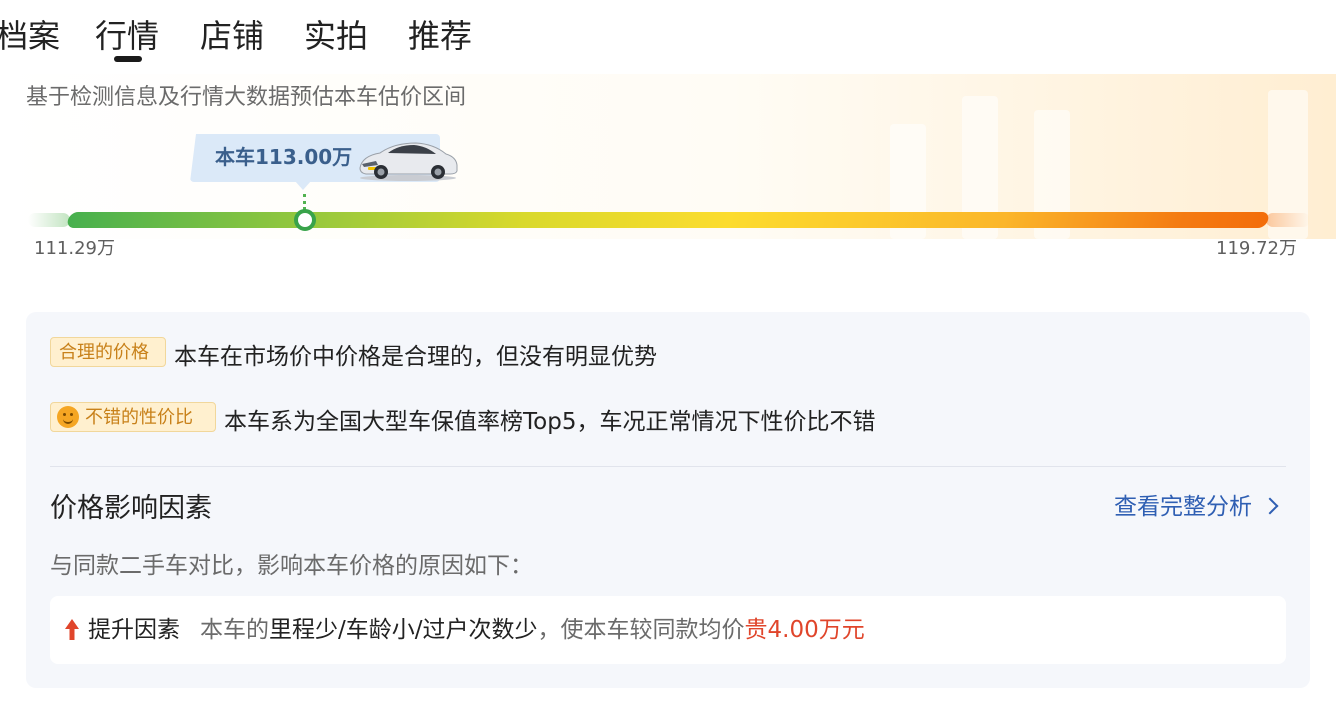 The height and width of the screenshot is (714, 1336). I want to click on tab-store: 店铺, so click(232, 36).